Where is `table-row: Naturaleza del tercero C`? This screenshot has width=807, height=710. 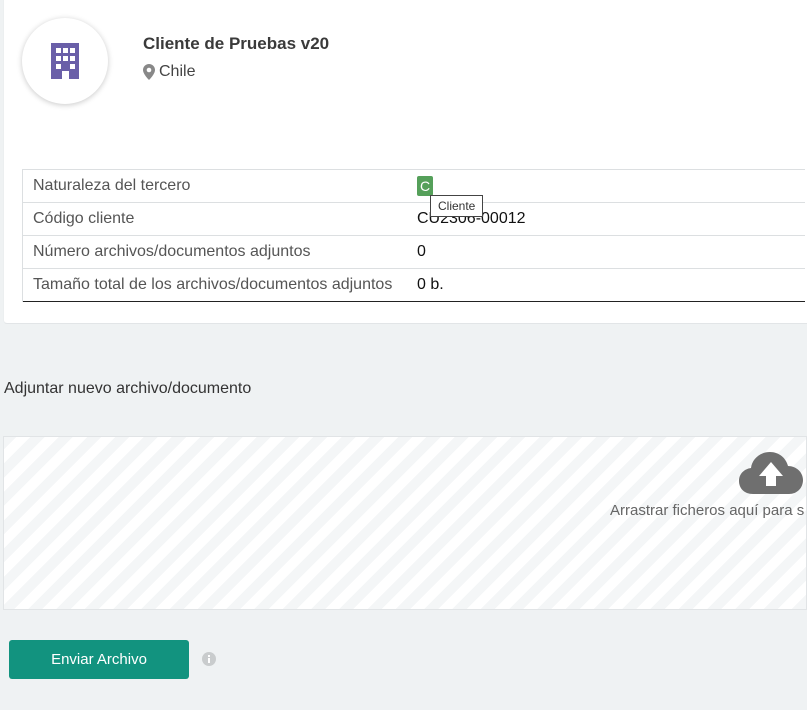 table-row: Naturaleza del tercero C is located at coordinates (414, 186).